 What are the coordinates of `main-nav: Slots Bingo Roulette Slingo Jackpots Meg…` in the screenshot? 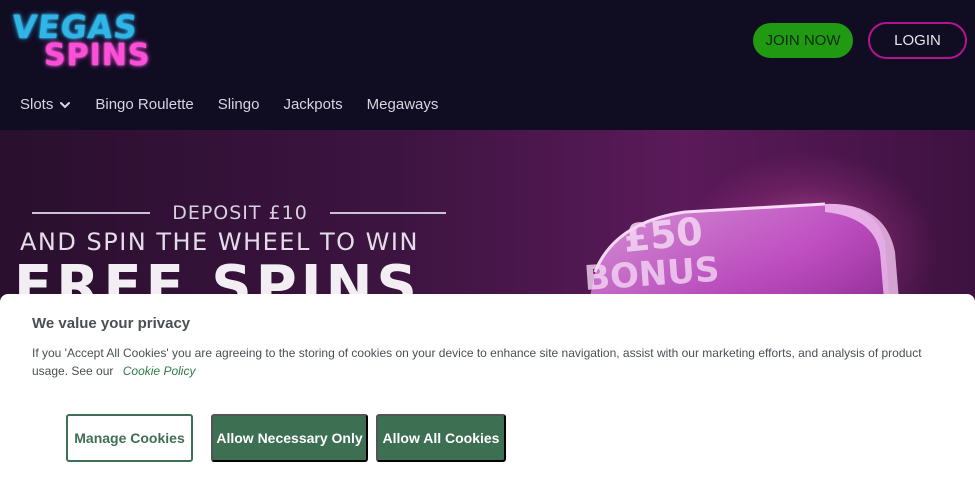 It's located at (241, 104).